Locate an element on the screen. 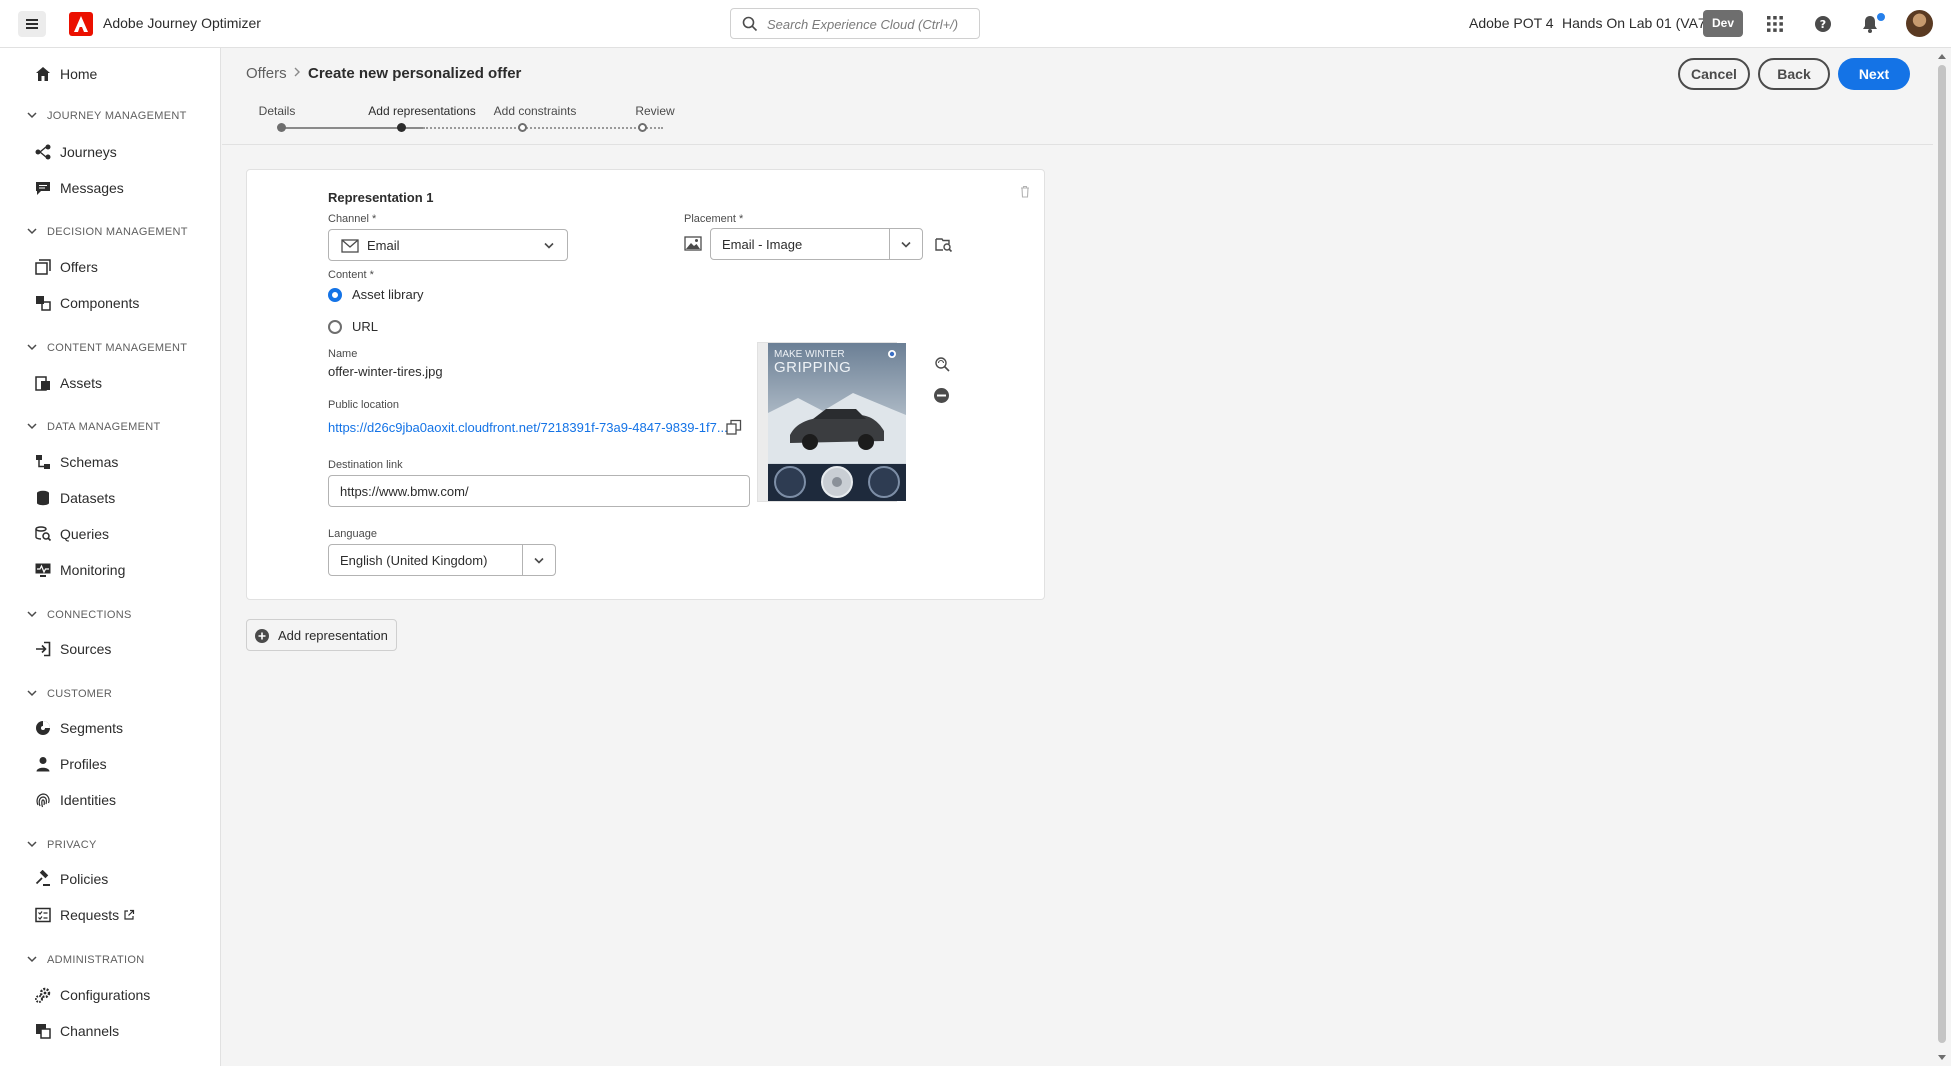 The image size is (1951, 1066). sandbox-switcher: Hands On Lab 01 (VA7) is located at coordinates (1636, 23).